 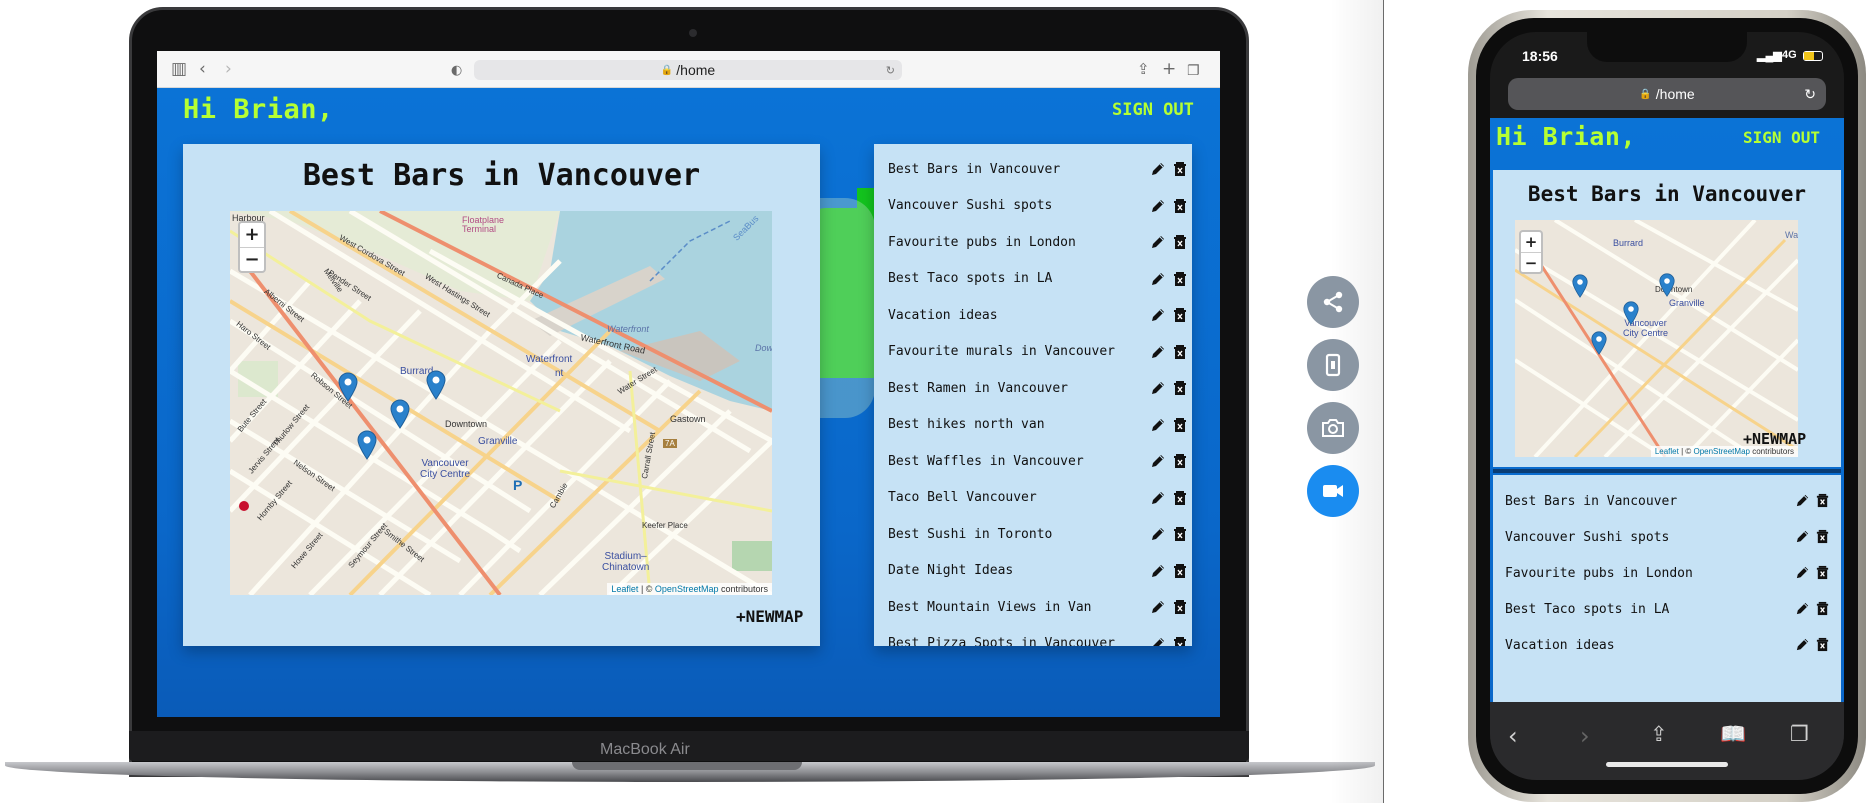 I want to click on list-item: Date Night Ideas, so click(x=1033, y=571).